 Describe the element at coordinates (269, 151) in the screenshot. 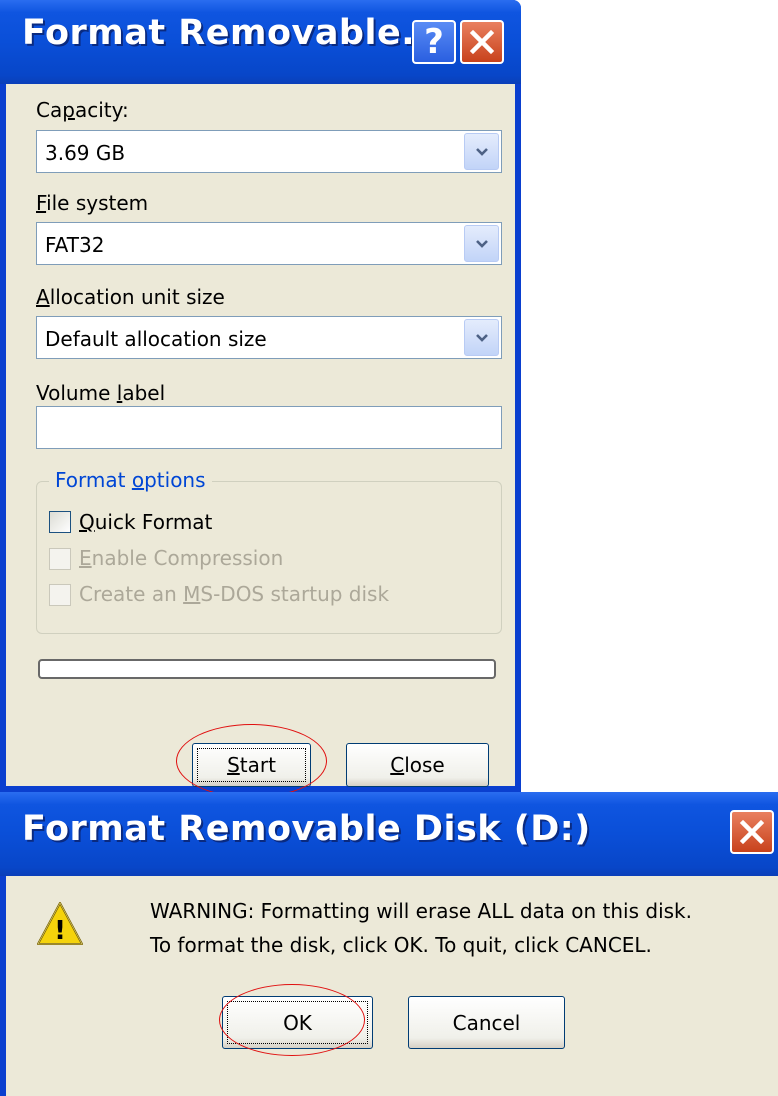

I see `capacity-select: 3.69 GB` at that location.